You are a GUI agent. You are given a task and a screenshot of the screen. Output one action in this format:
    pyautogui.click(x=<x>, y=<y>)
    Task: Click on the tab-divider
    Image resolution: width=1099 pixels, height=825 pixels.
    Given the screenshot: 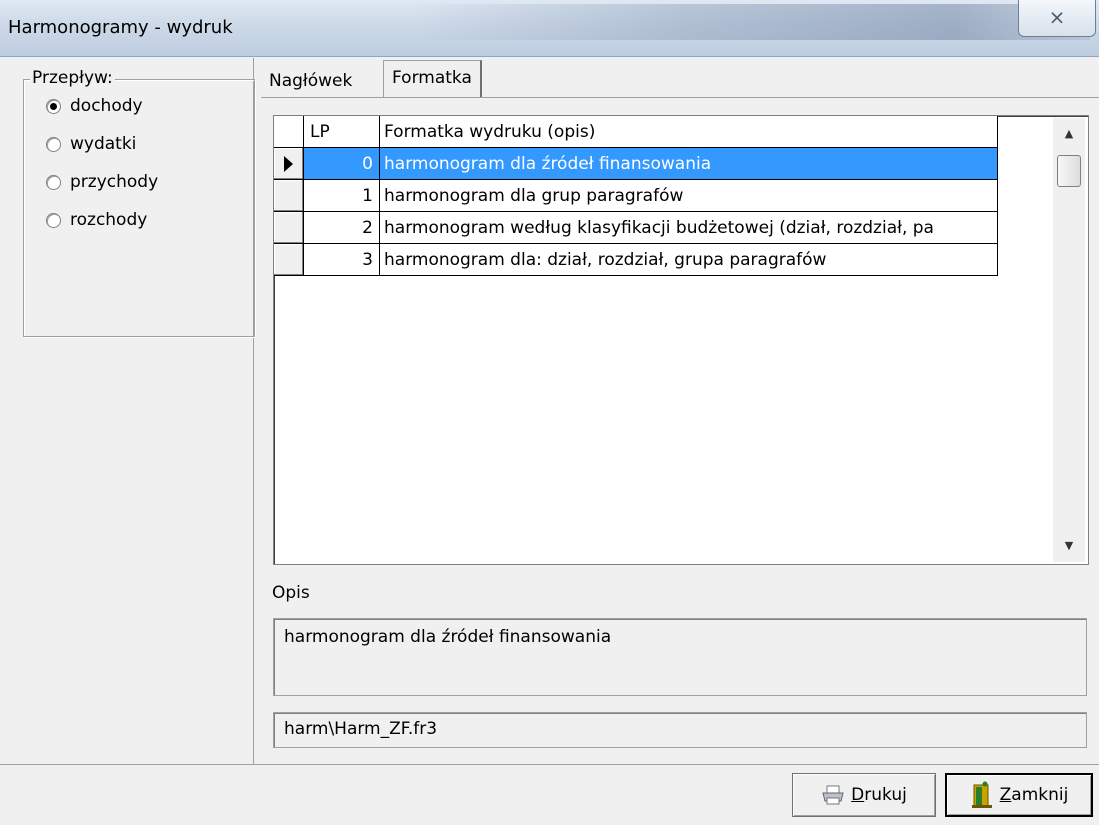 What is the action you would take?
    pyautogui.click(x=680, y=97)
    